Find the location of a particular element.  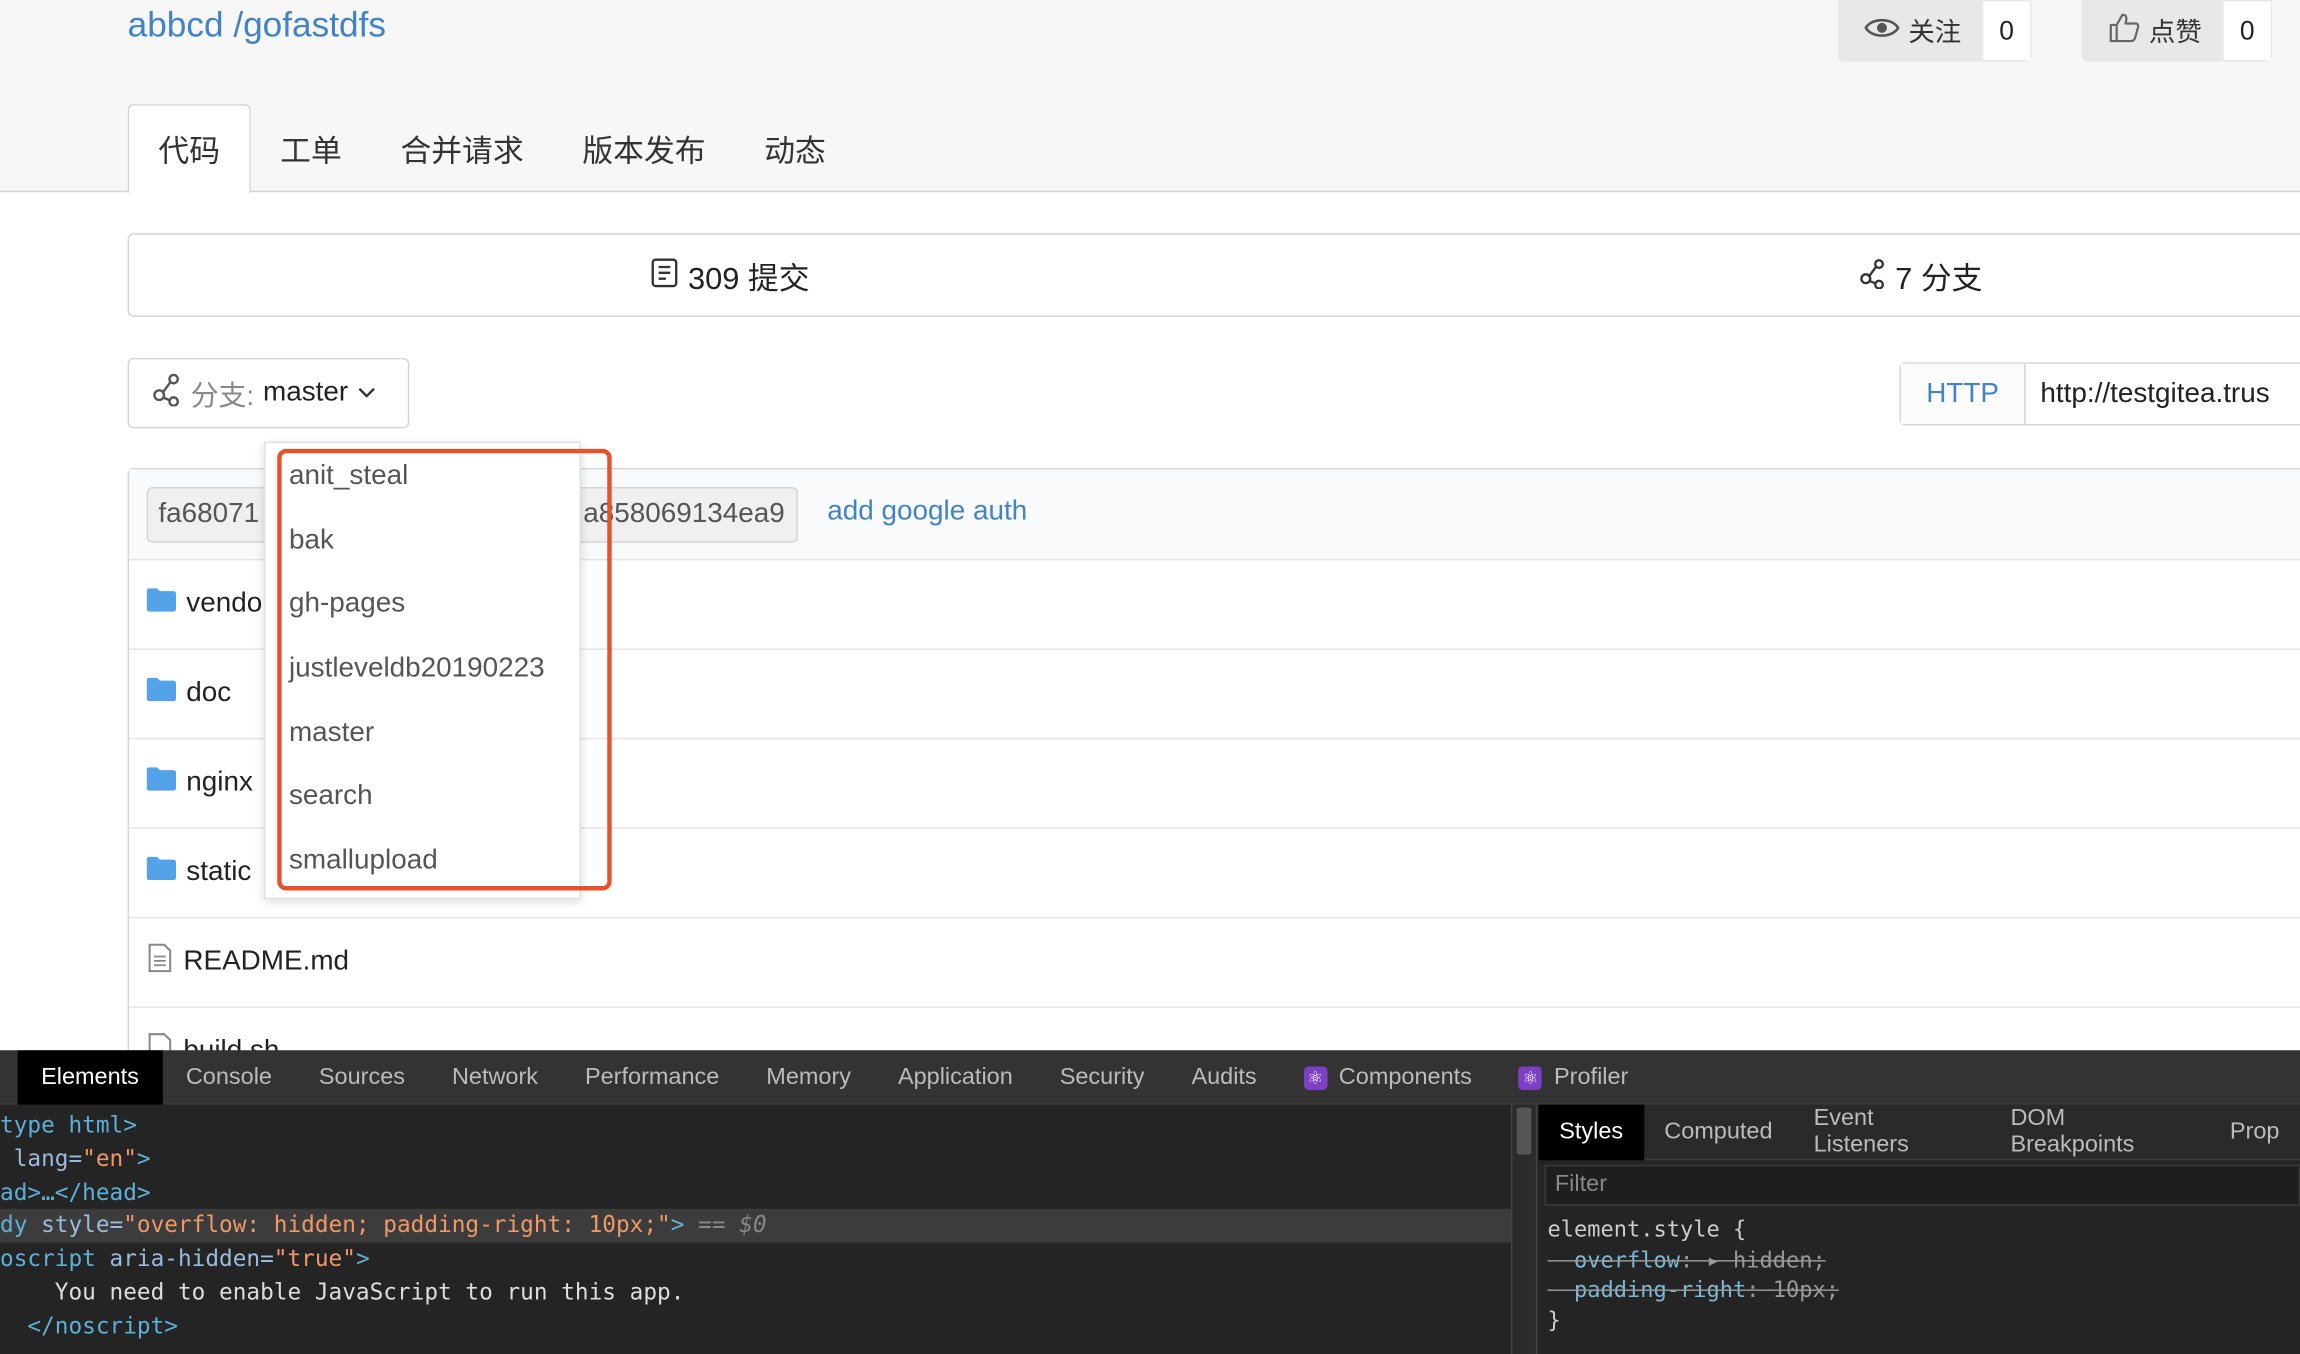

style-property-name: padding-right is located at coordinates (1660, 1289).